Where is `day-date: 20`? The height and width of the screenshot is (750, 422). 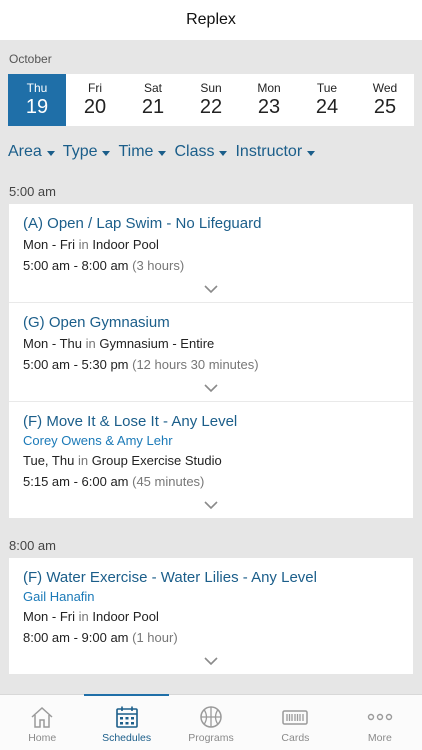 day-date: 20 is located at coordinates (95, 107).